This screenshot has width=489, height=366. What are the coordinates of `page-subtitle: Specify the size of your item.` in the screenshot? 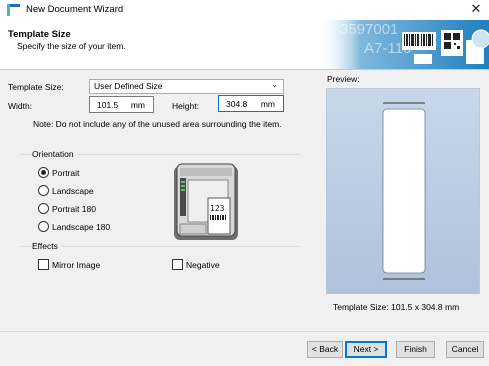 It's located at (71, 46).